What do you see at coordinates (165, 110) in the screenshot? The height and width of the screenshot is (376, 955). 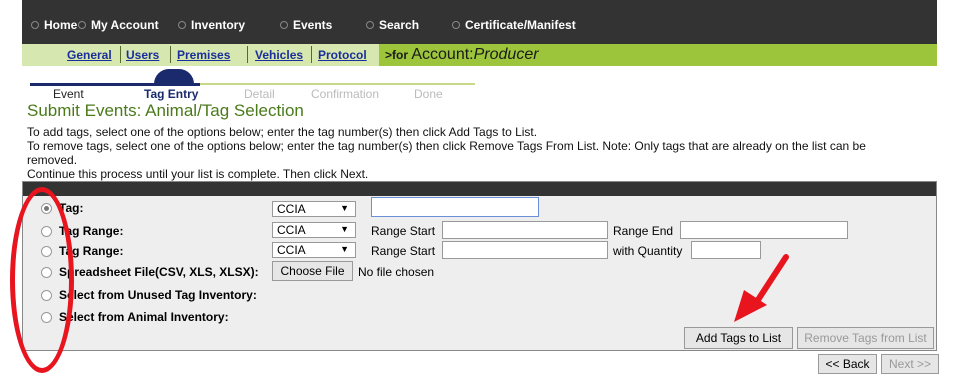 I see `page-title: Submit Events: Animal/Tag Selection` at bounding box center [165, 110].